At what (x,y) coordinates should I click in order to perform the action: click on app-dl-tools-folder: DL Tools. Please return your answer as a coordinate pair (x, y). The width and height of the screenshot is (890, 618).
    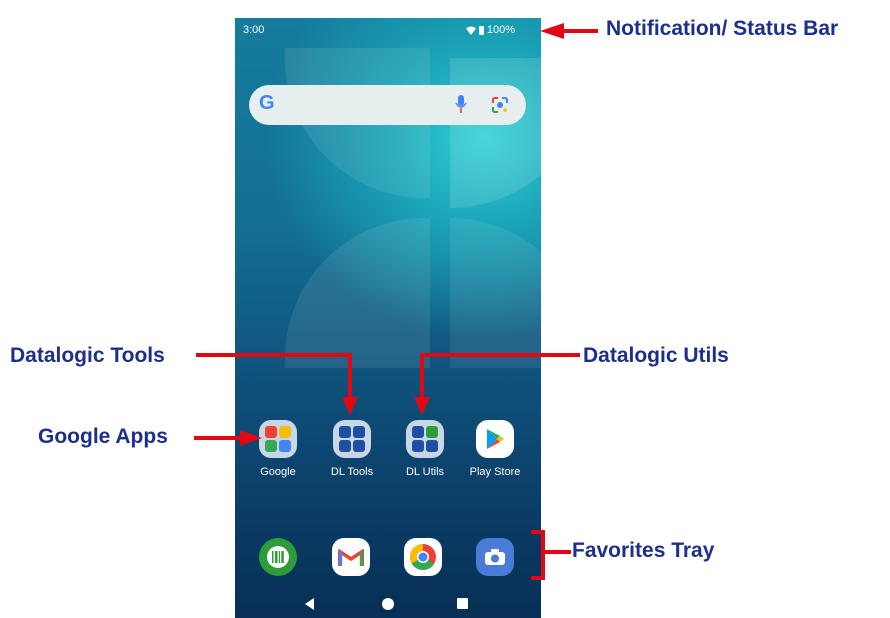
    Looking at the image, I should click on (352, 449).